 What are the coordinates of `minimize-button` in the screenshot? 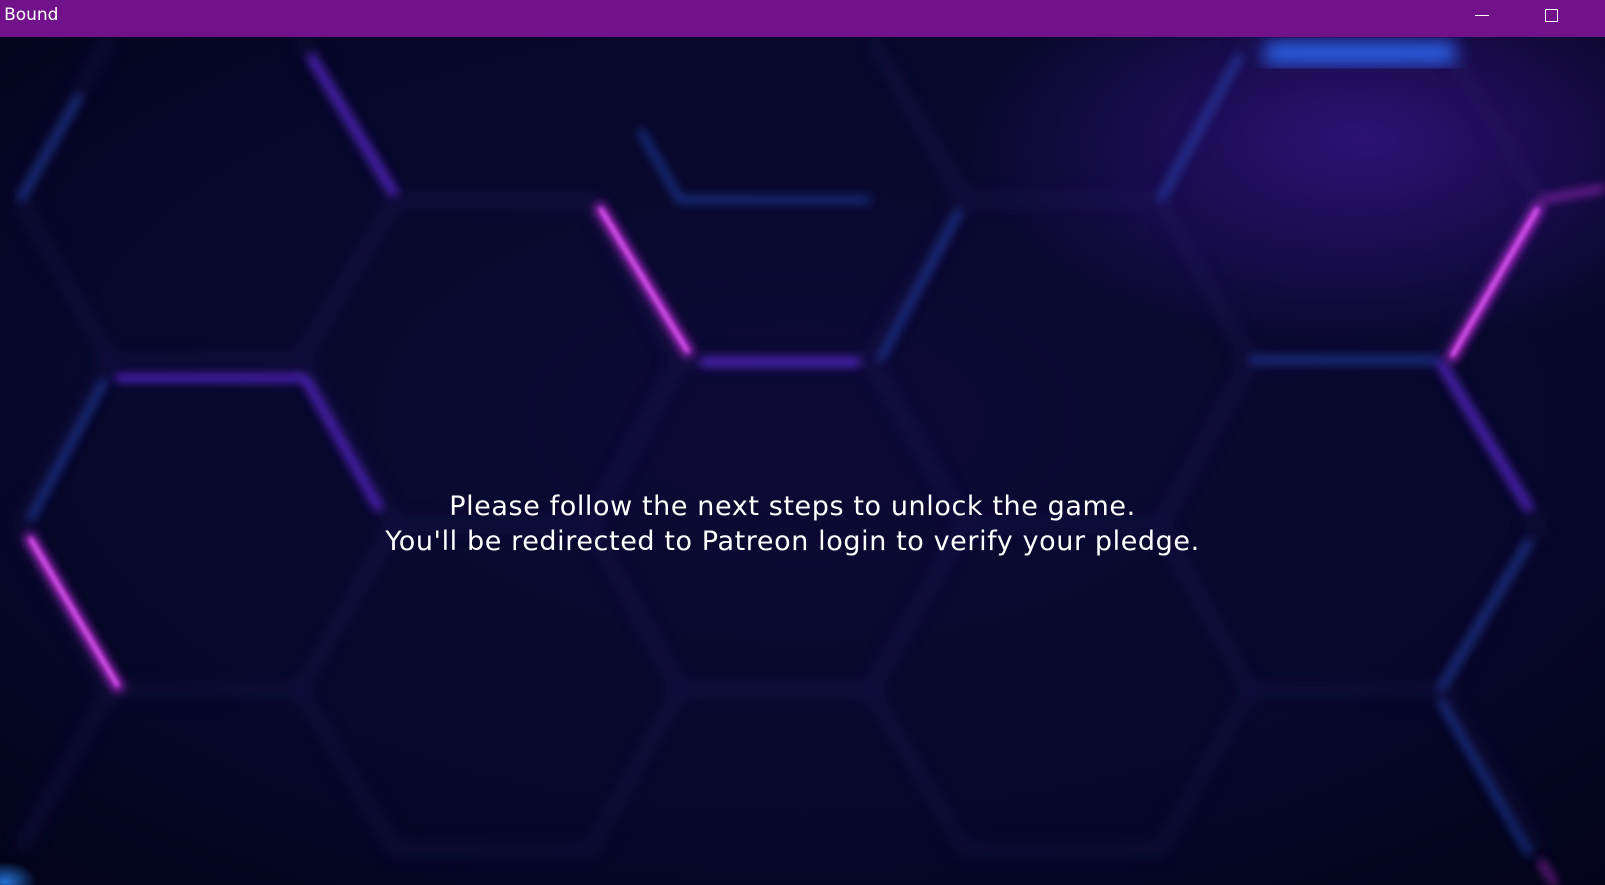 It's located at (1482, 15).